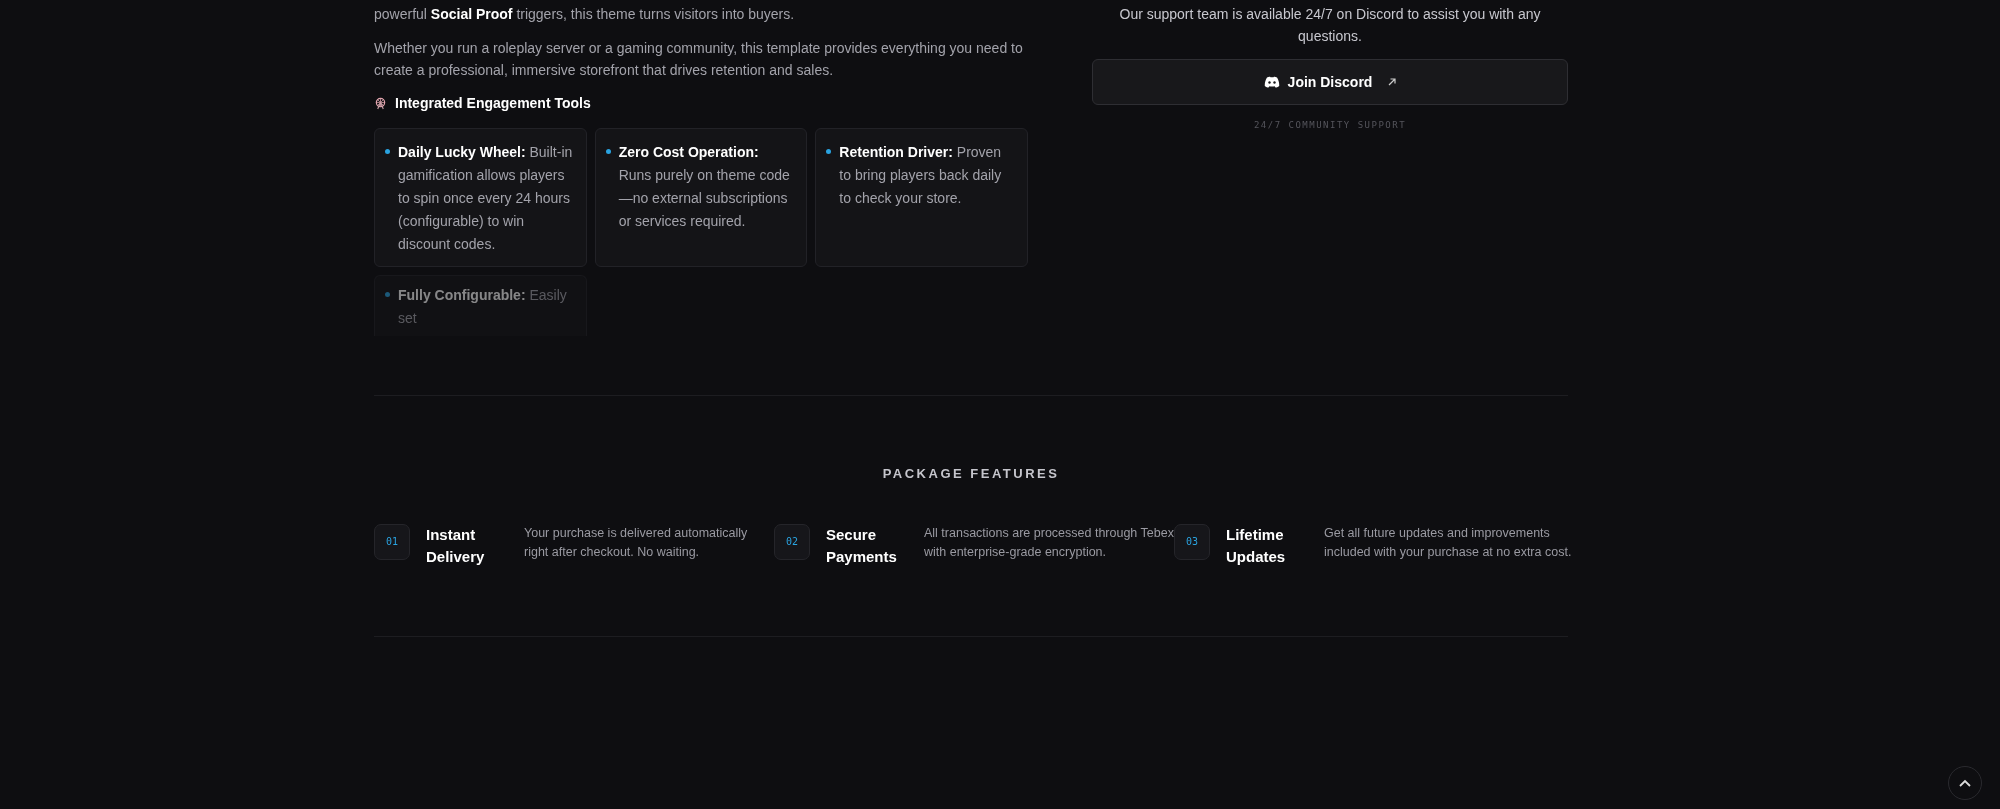 The image size is (2000, 809). Describe the element at coordinates (1330, 125) in the screenshot. I see `caption: 24/7 COMMUNITY SUPPORT` at that location.